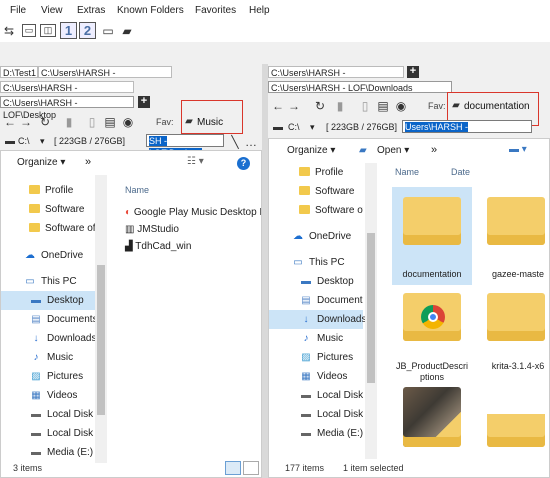 This screenshot has height=478, width=550. I want to click on folder-tile-jb-product: JB_ProductDescri ptions, so click(432, 335).